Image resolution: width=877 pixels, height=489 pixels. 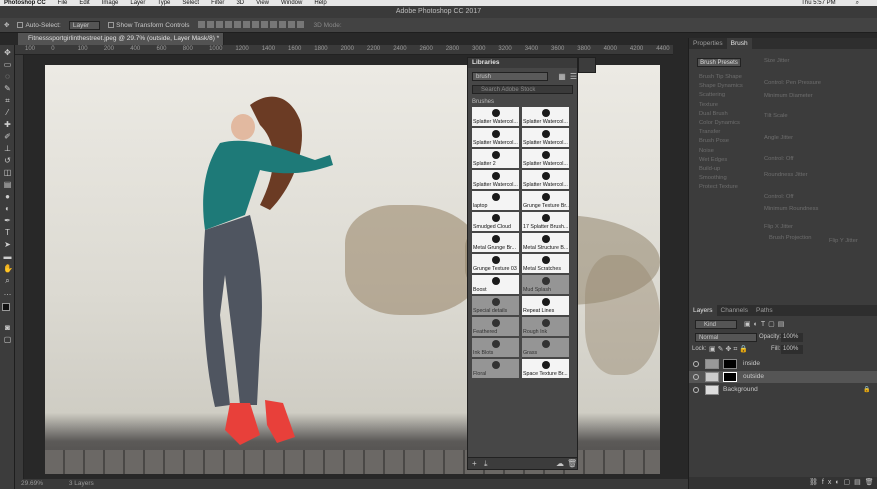 I want to click on brush-option: Smoothing, so click(x=713, y=178).